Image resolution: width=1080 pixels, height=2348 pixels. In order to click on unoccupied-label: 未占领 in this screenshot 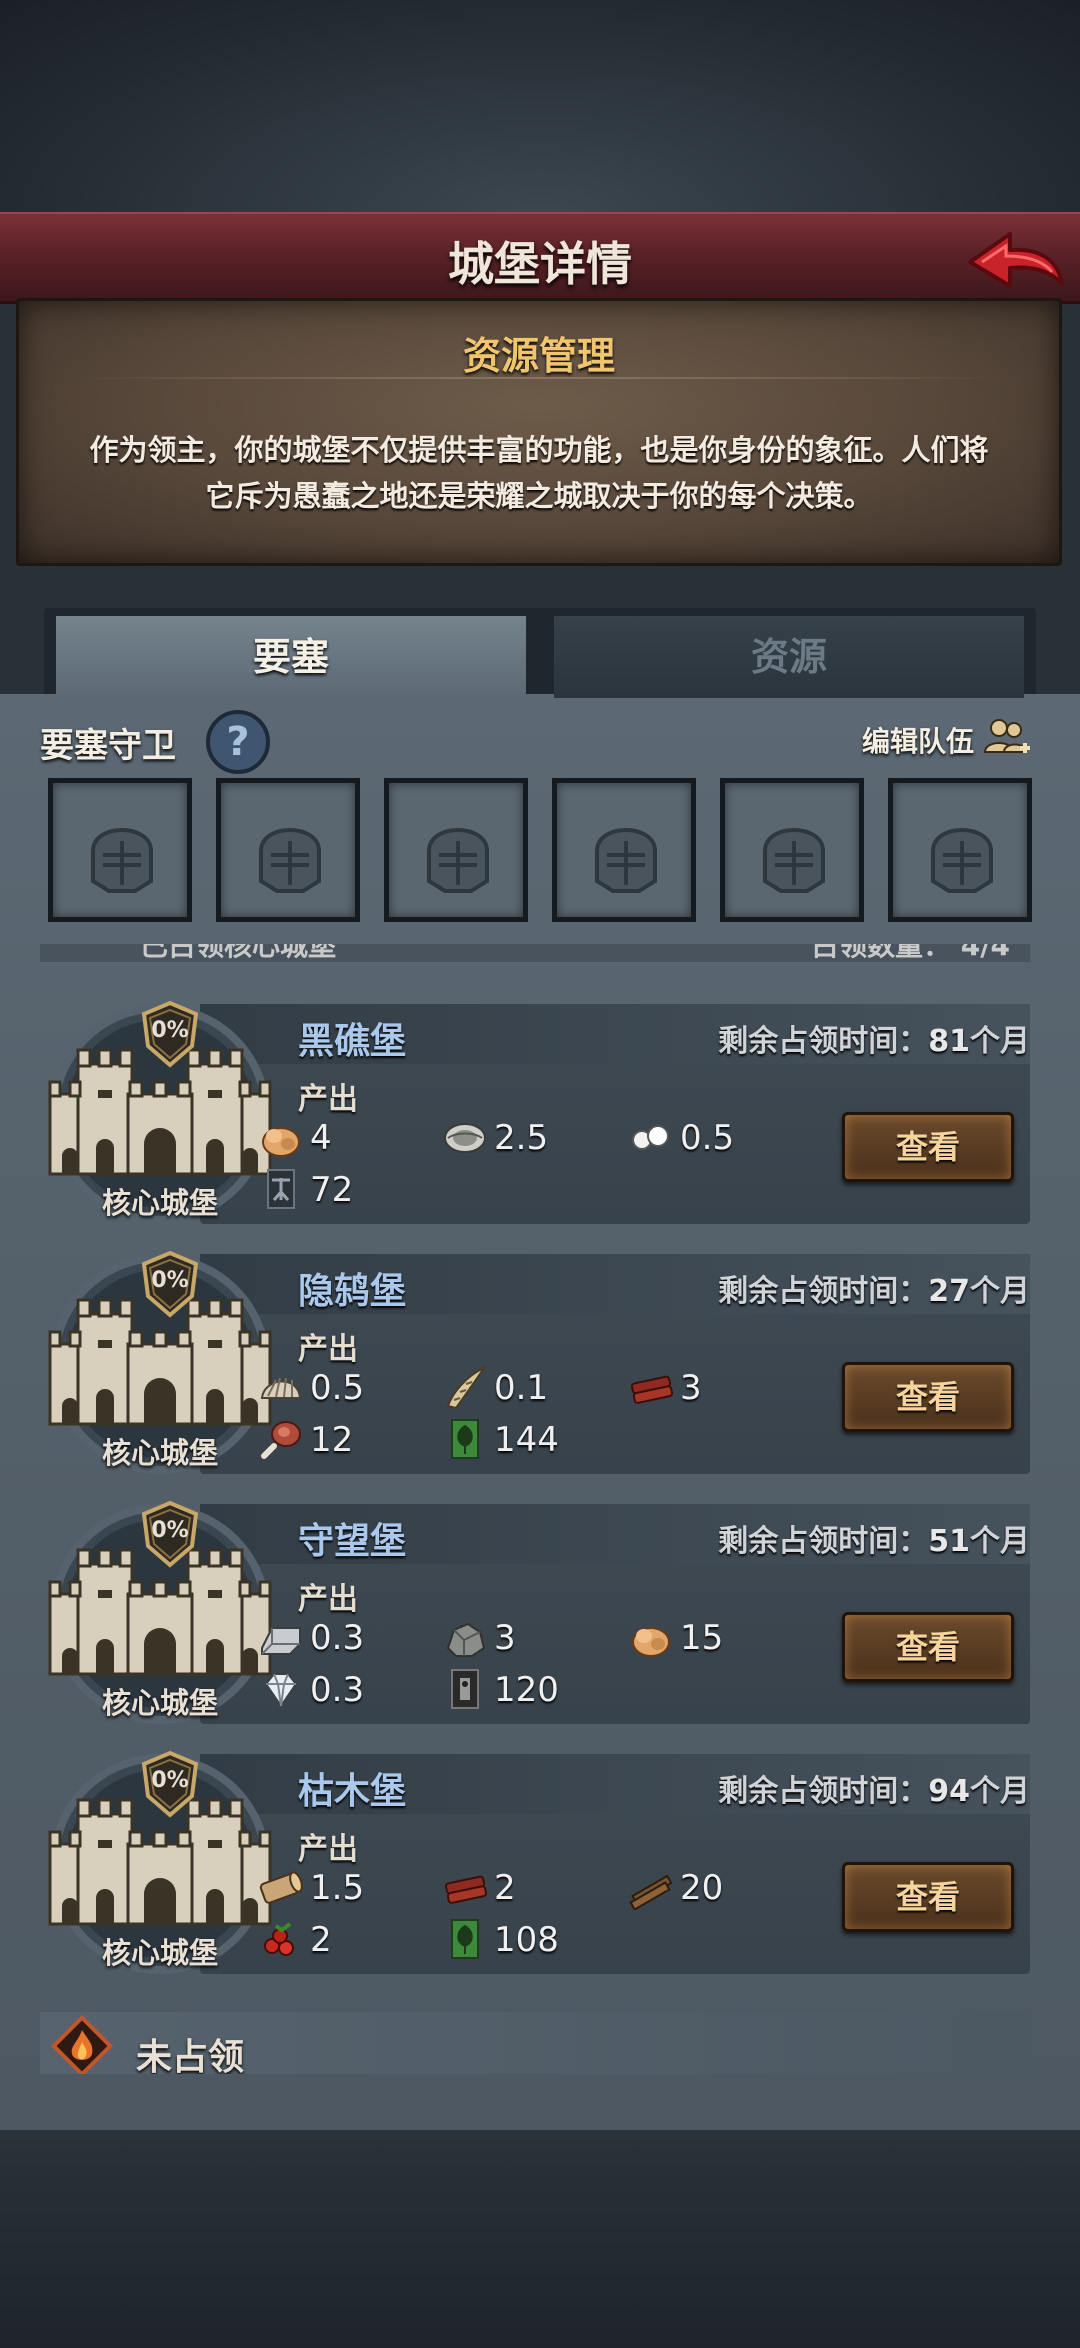, I will do `click(190, 2055)`.